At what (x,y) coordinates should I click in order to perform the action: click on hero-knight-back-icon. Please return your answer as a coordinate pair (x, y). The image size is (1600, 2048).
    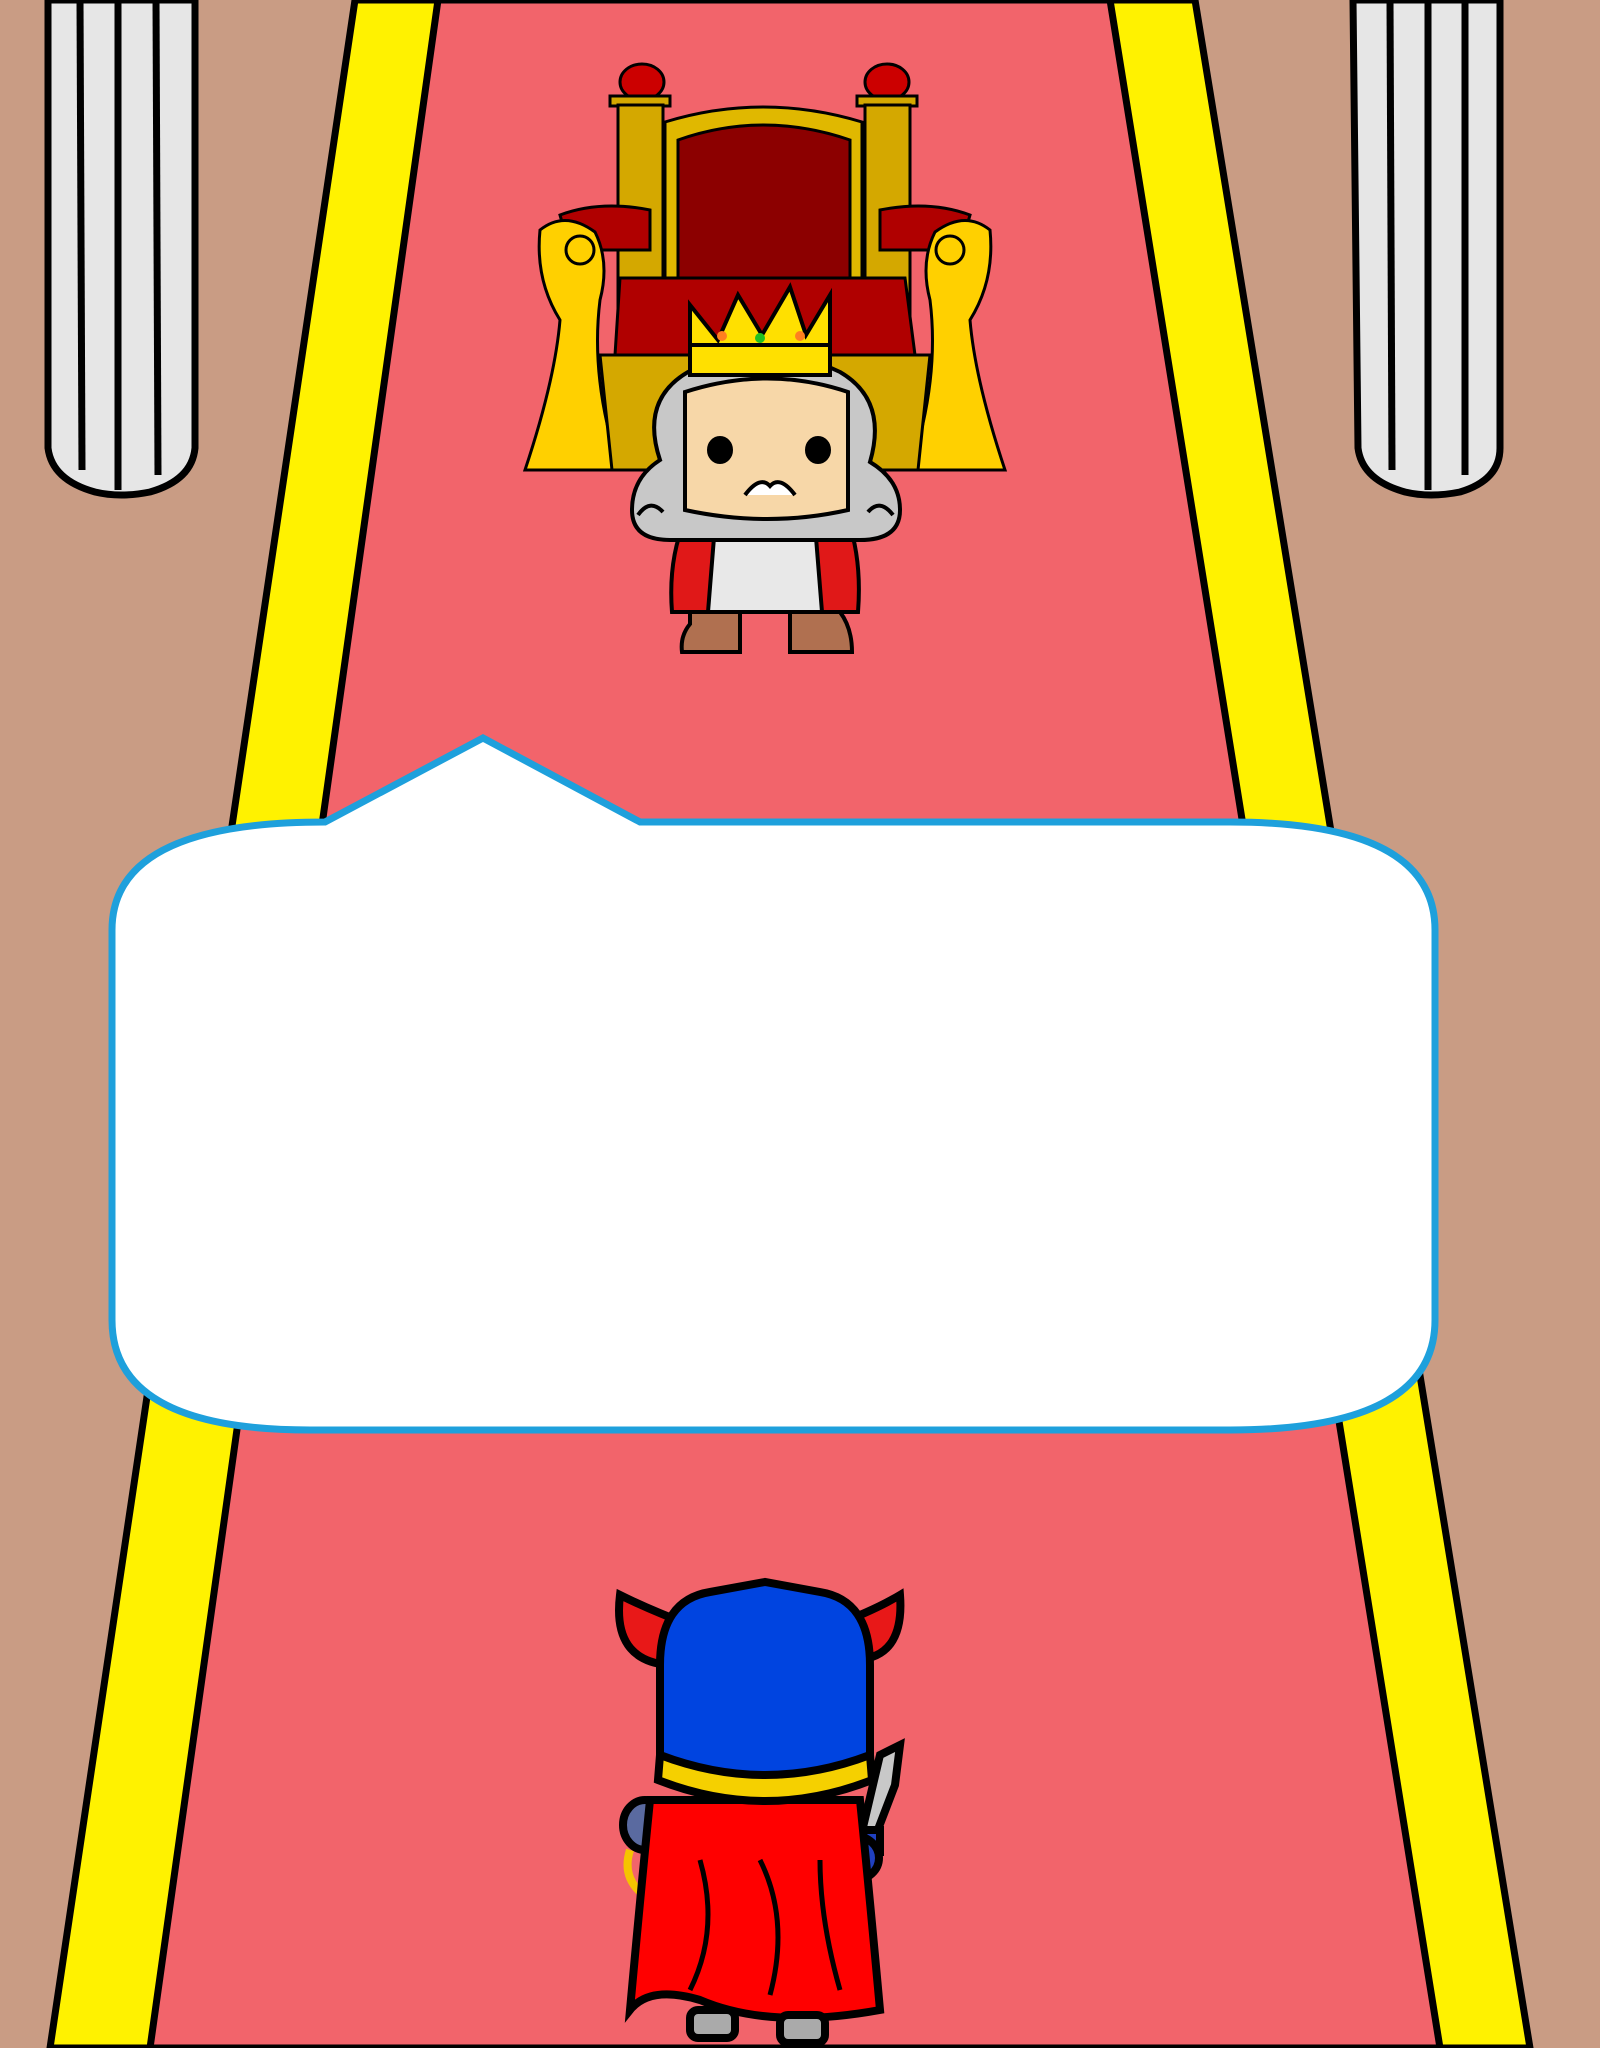
    Looking at the image, I should click on (760, 1812).